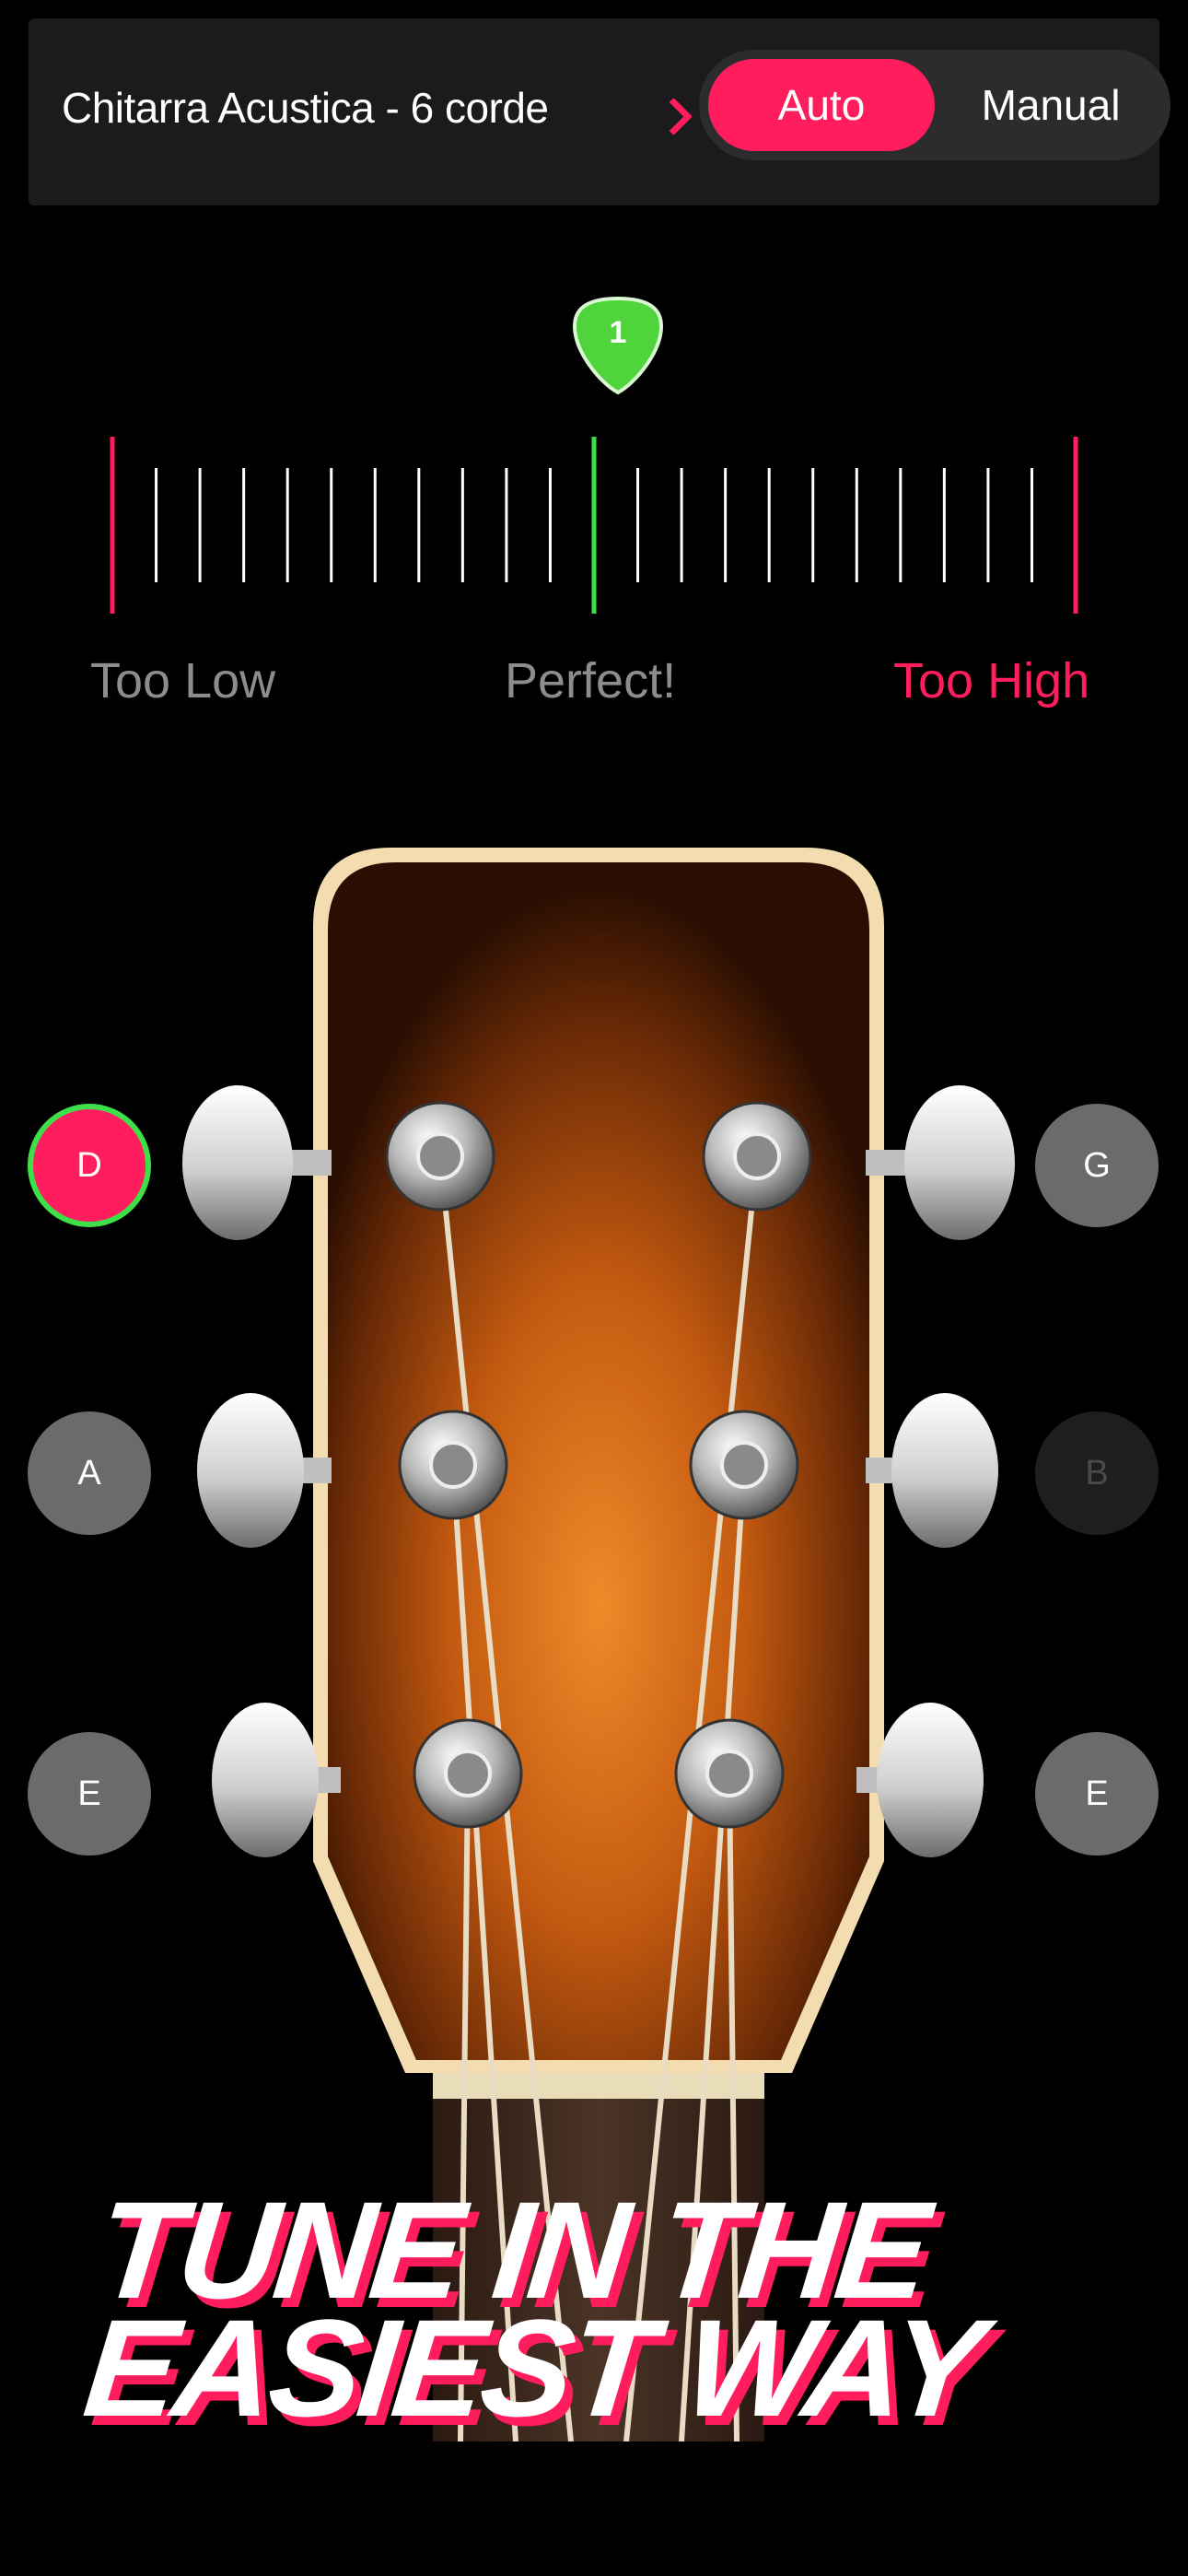 This screenshot has height=2576, width=1188. I want to click on top-bar: Chitarra Acustica - 6 corde Auto Manual, so click(600, 111).